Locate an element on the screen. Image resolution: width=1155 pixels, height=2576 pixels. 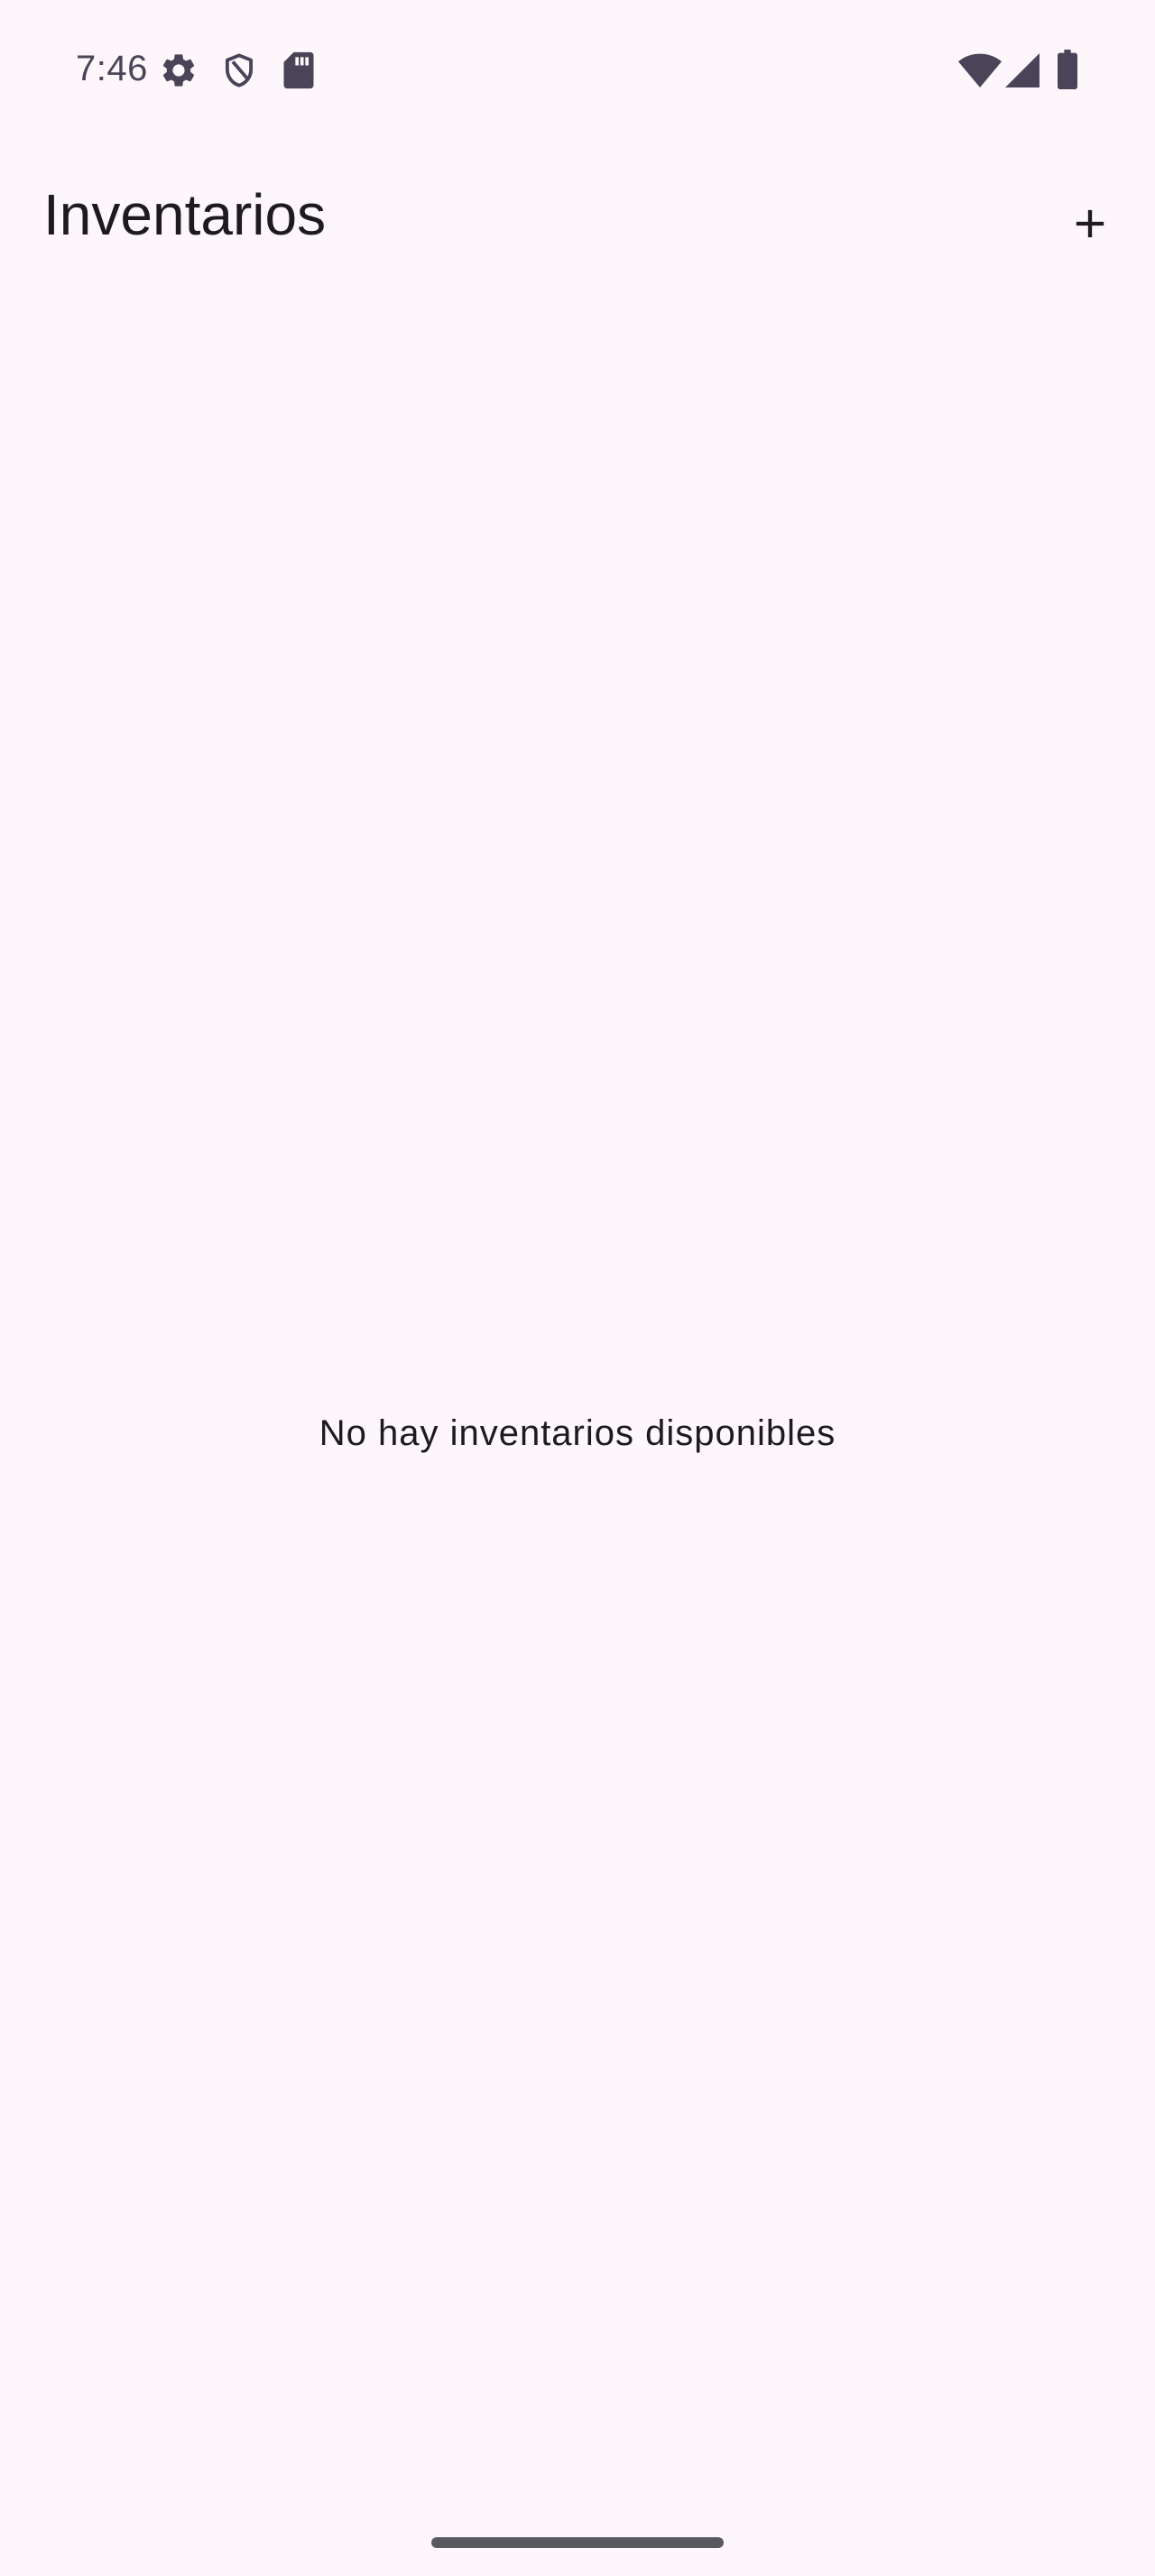
battery-icon is located at coordinates (1067, 69).